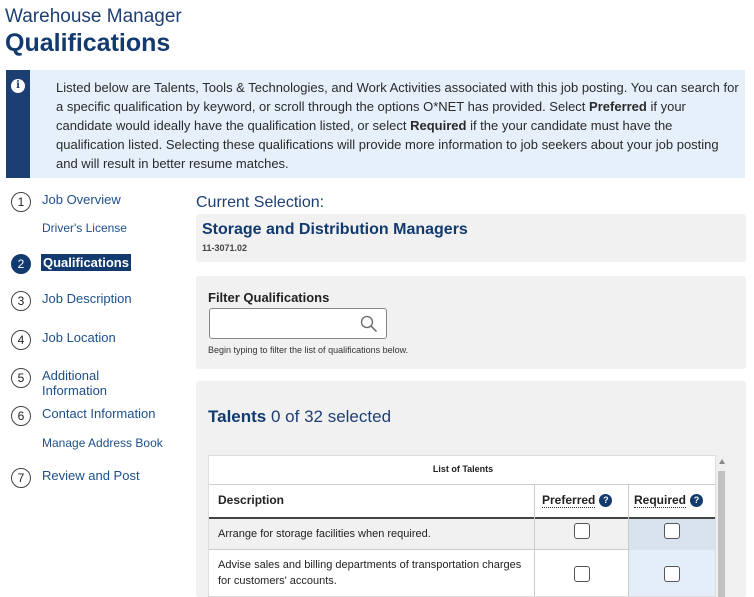  I want to click on nav-label: Contact Information, so click(99, 413).